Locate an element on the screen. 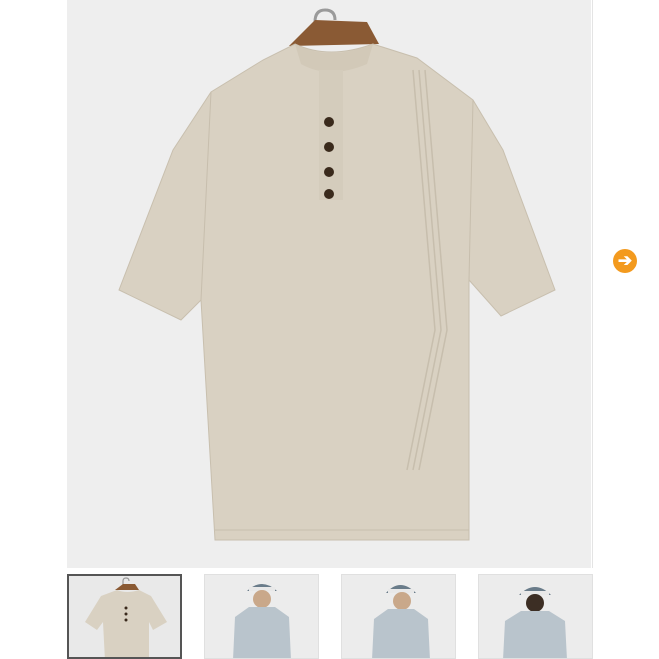  arrow-right-icon: ➔ is located at coordinates (625, 260).